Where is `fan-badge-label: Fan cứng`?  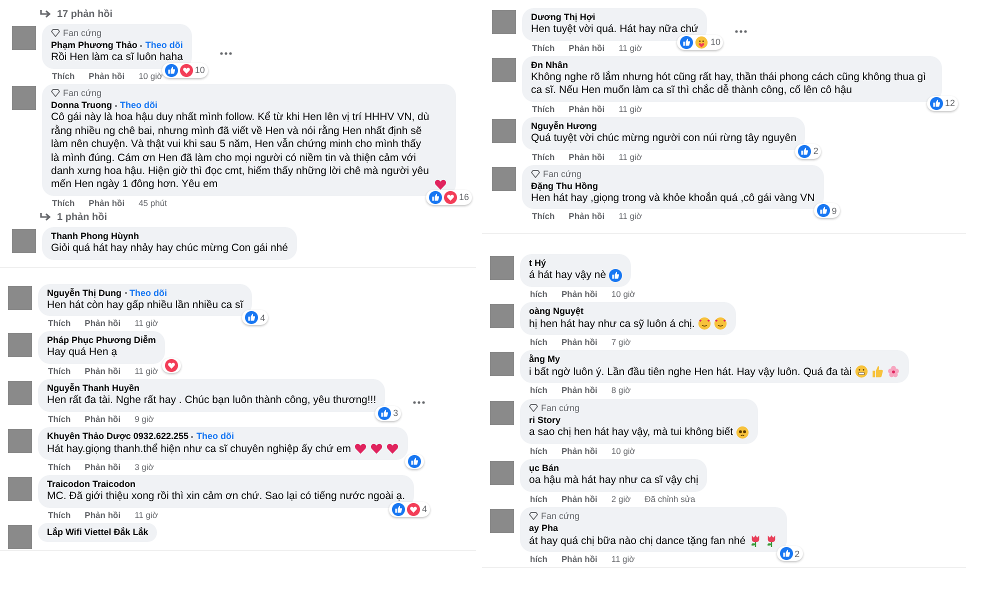
fan-badge-label: Fan cứng is located at coordinates (560, 408).